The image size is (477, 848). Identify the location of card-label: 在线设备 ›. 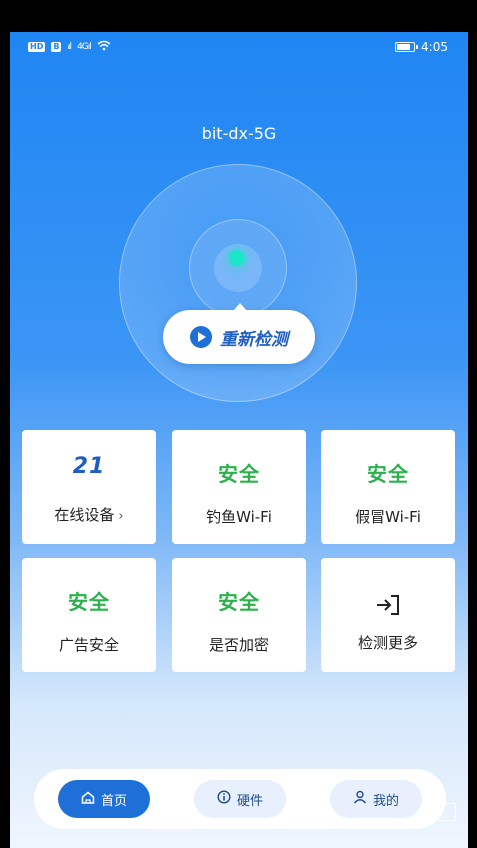
(89, 514).